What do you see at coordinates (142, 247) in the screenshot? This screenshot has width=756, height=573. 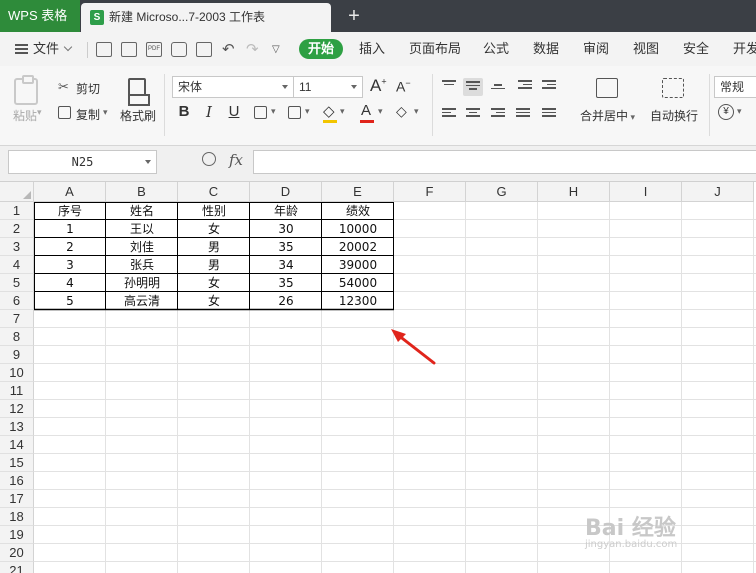 I see `cell-b3: 刘佳` at bounding box center [142, 247].